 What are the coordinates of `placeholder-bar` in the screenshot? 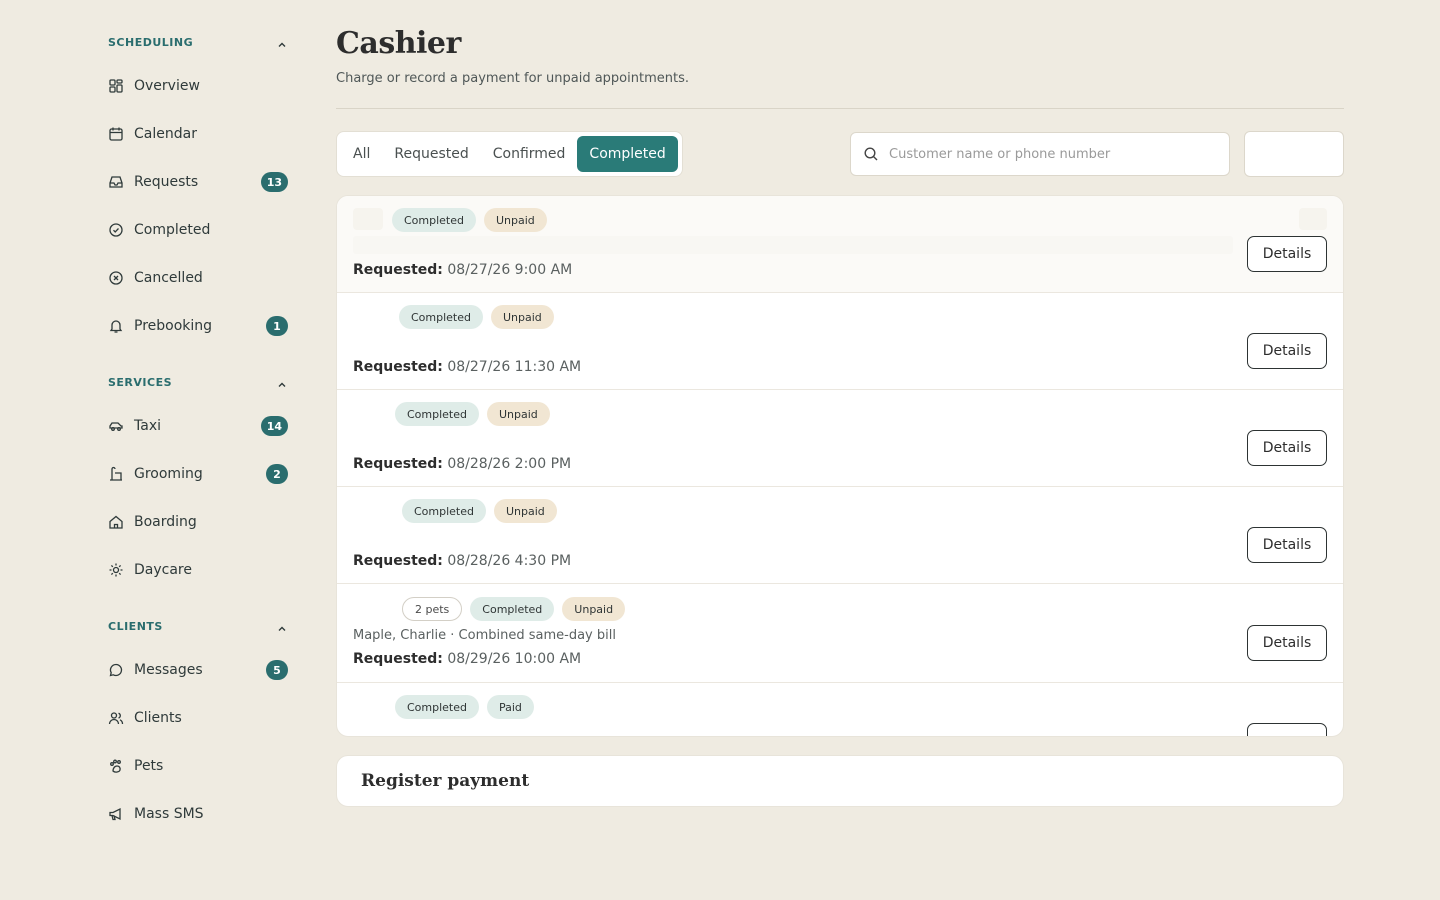 It's located at (793, 245).